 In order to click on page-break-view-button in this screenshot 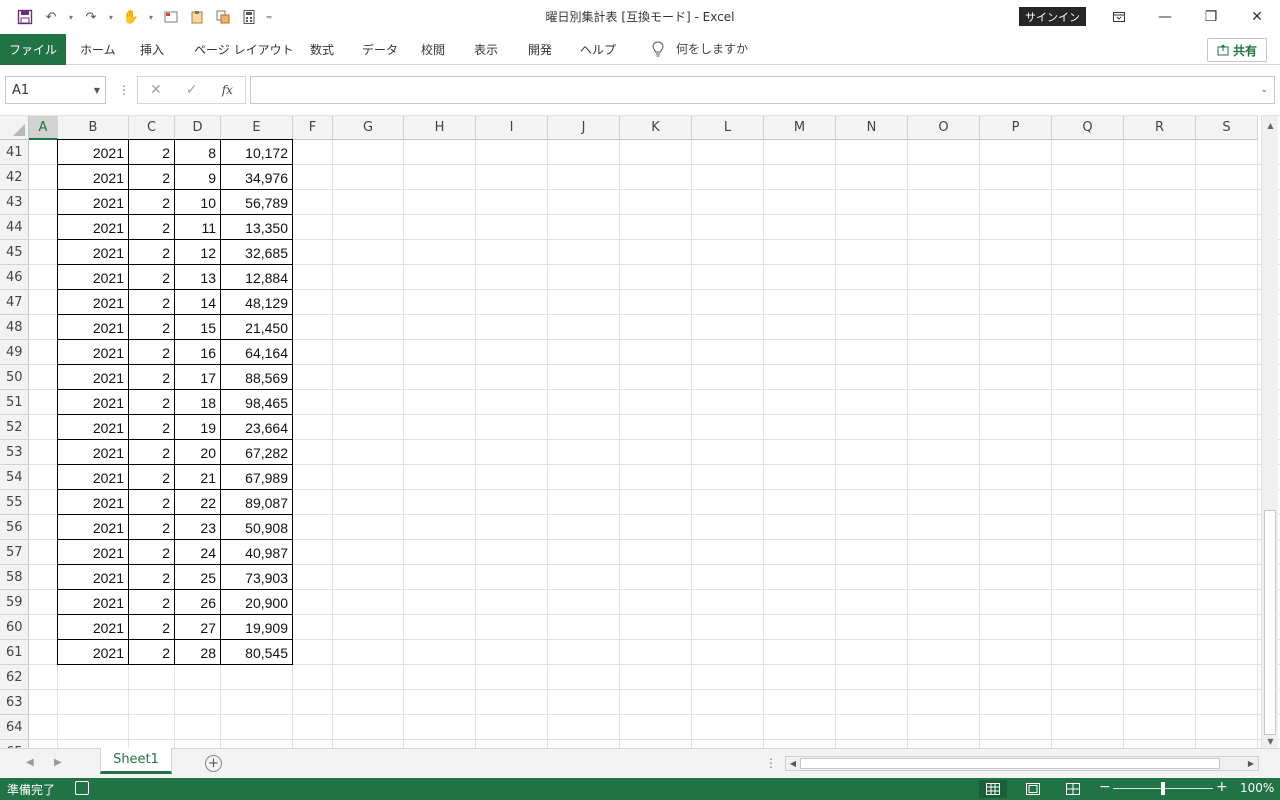, I will do `click(1073, 789)`.